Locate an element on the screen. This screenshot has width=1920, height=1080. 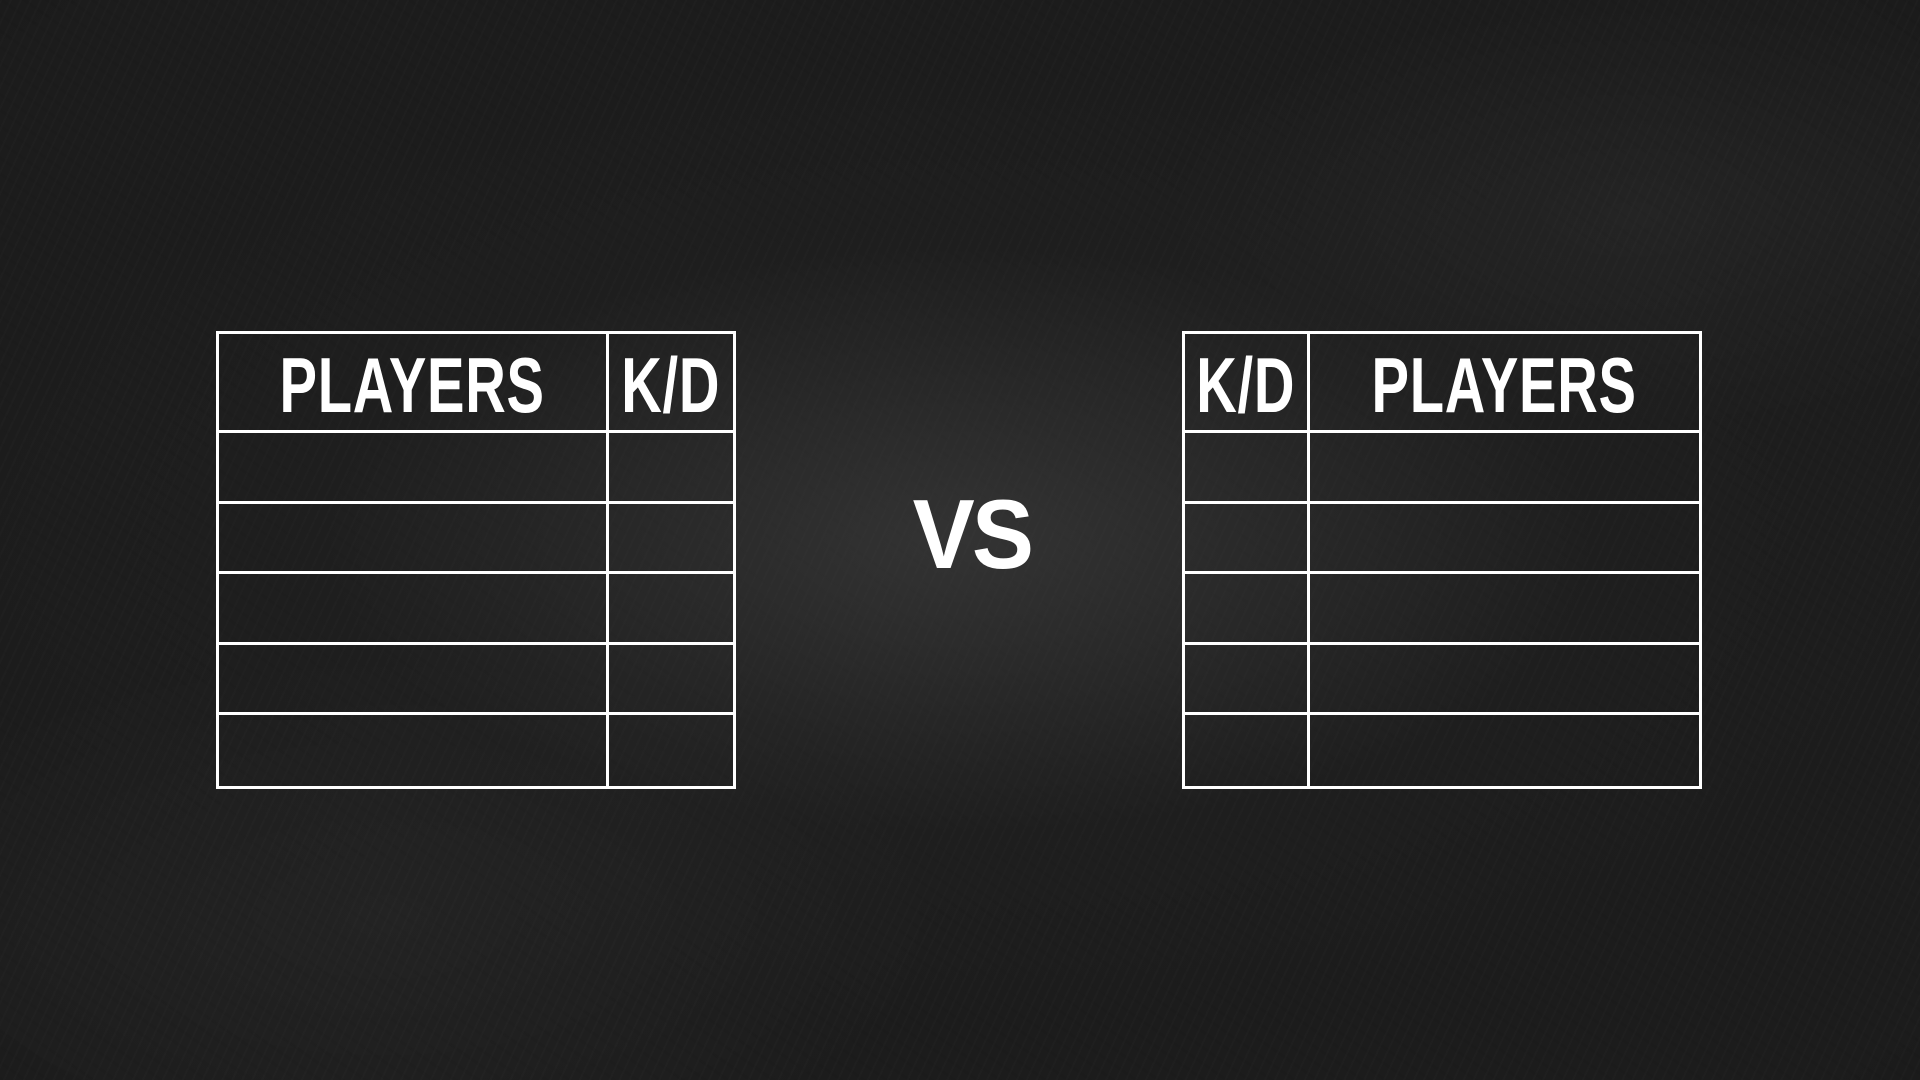
right-row-1-kd-cell is located at coordinates (1247, 468).